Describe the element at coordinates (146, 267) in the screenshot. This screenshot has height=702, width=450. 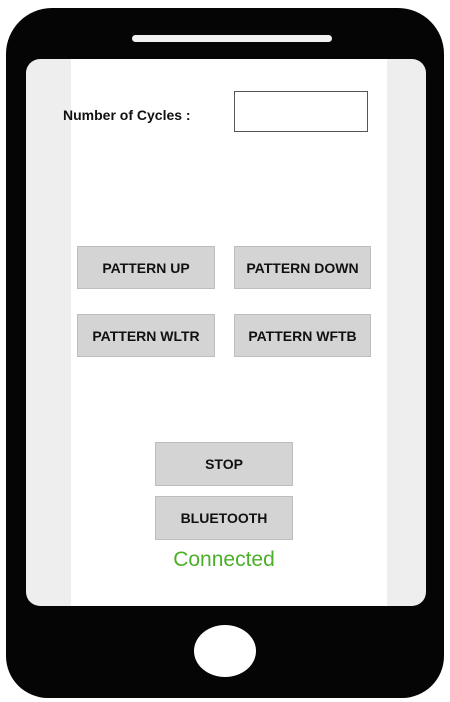
I see `pattern-up-button: PATTERN UP` at that location.